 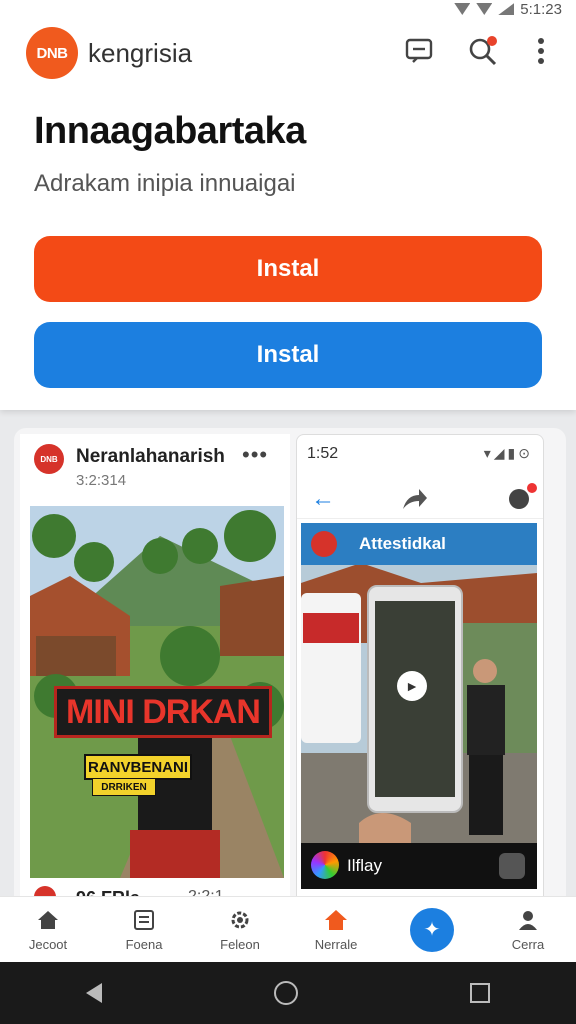 What do you see at coordinates (94, 993) in the screenshot?
I see `back-icon` at bounding box center [94, 993].